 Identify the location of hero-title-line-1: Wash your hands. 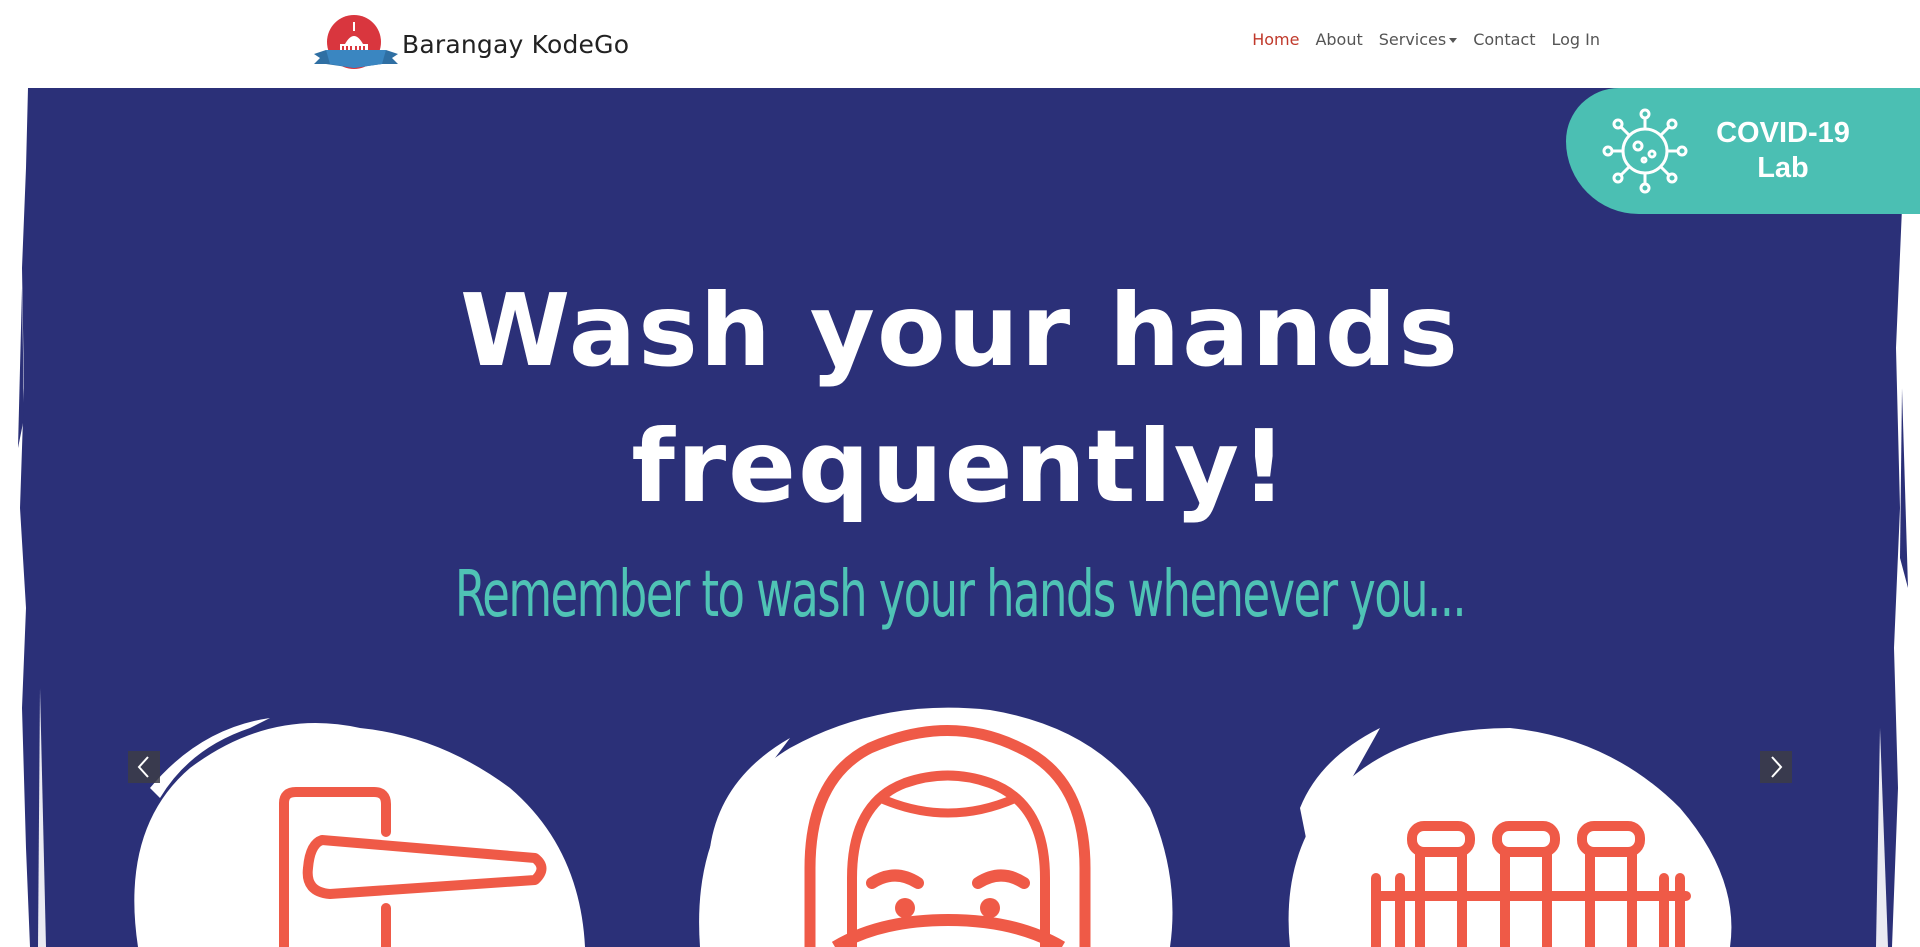
(960, 330).